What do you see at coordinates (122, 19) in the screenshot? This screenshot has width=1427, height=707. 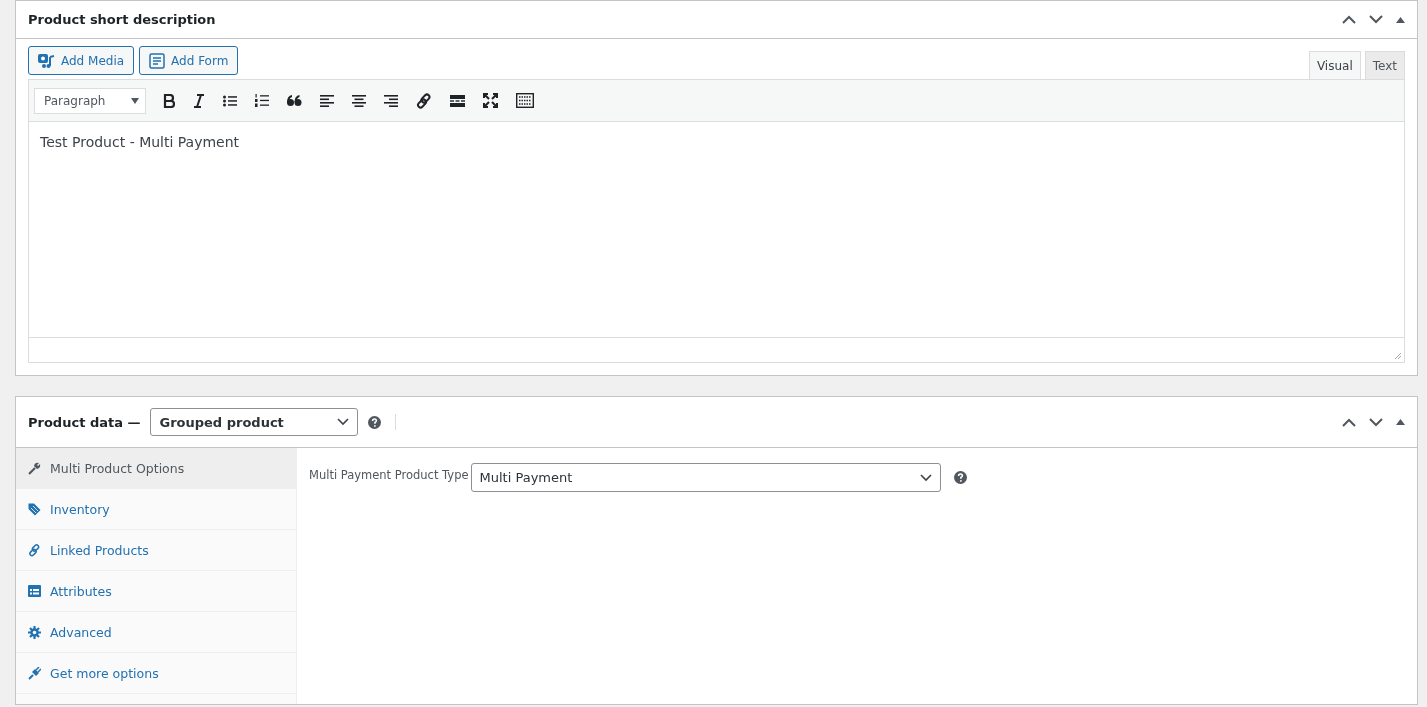 I see `panel-title: Product short description` at bounding box center [122, 19].